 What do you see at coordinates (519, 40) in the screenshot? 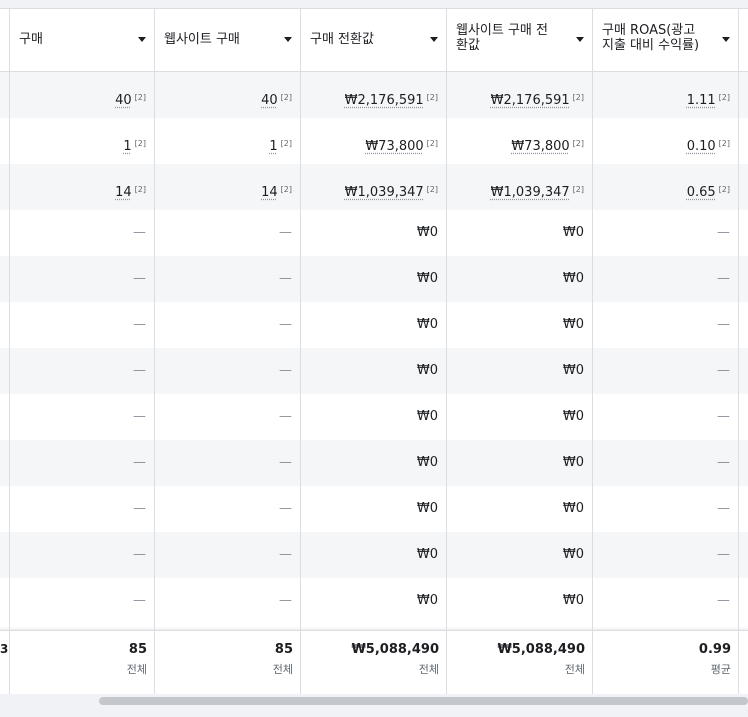
I see `header-website-purchase-conversion-value: 웹사이트 구매 전 환값` at bounding box center [519, 40].